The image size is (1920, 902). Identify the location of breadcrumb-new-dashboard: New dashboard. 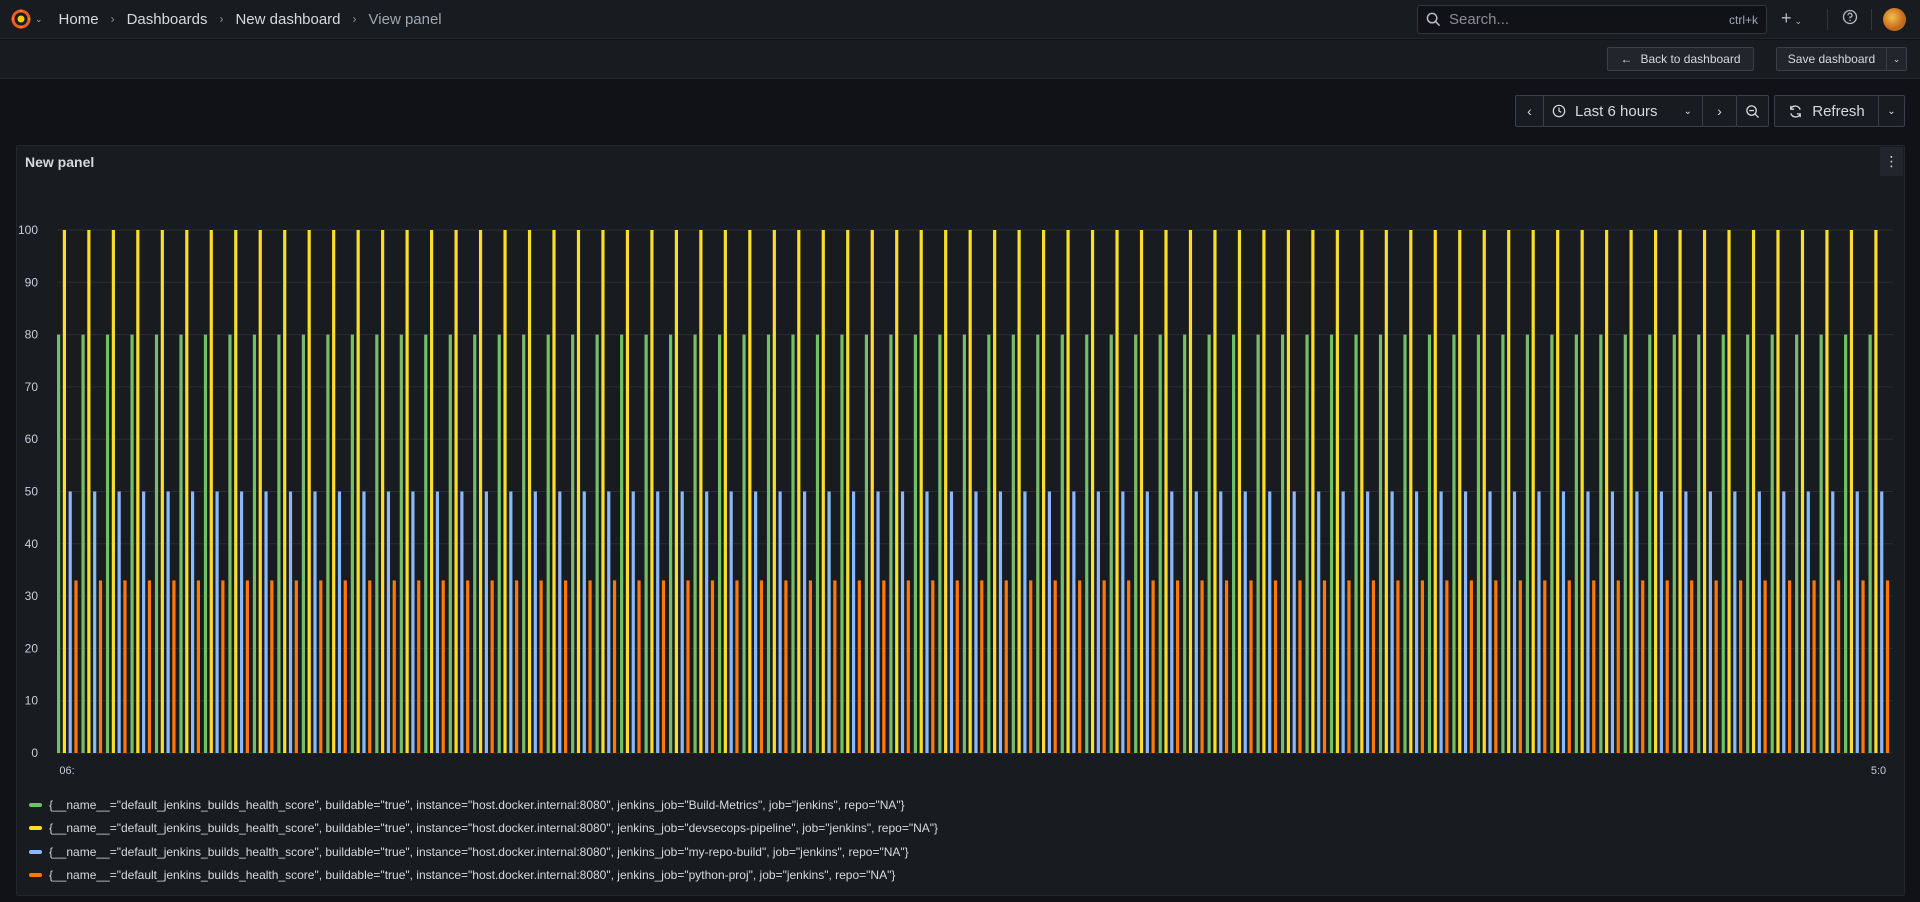
(287, 19).